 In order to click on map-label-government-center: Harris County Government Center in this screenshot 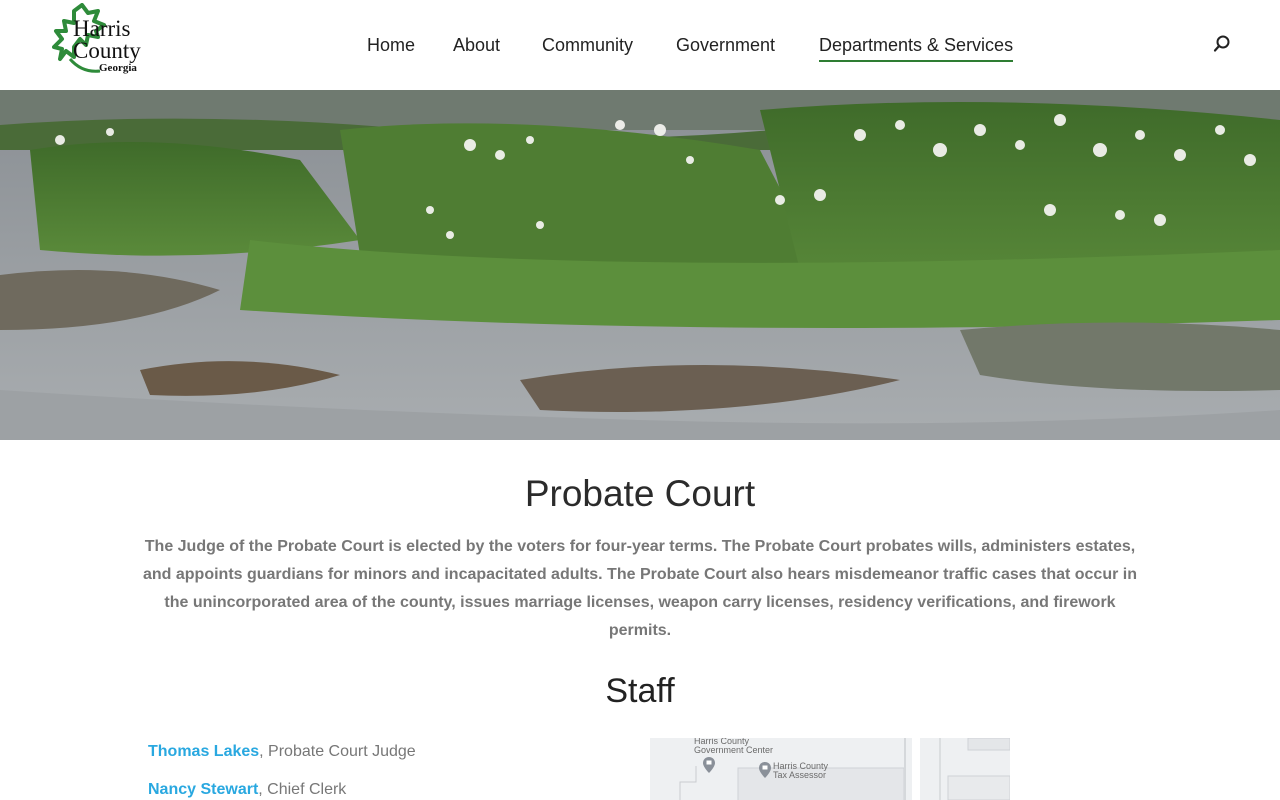, I will do `click(733, 746)`.